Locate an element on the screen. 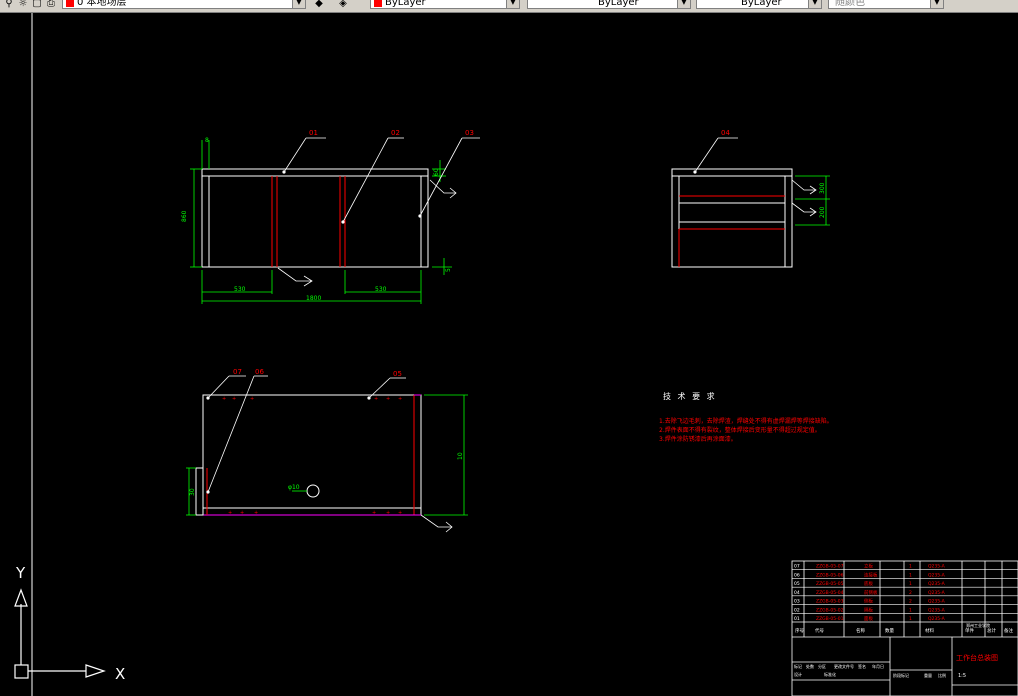 The width and height of the screenshot is (1018, 696). layer-color-swatch is located at coordinates (70, 3).